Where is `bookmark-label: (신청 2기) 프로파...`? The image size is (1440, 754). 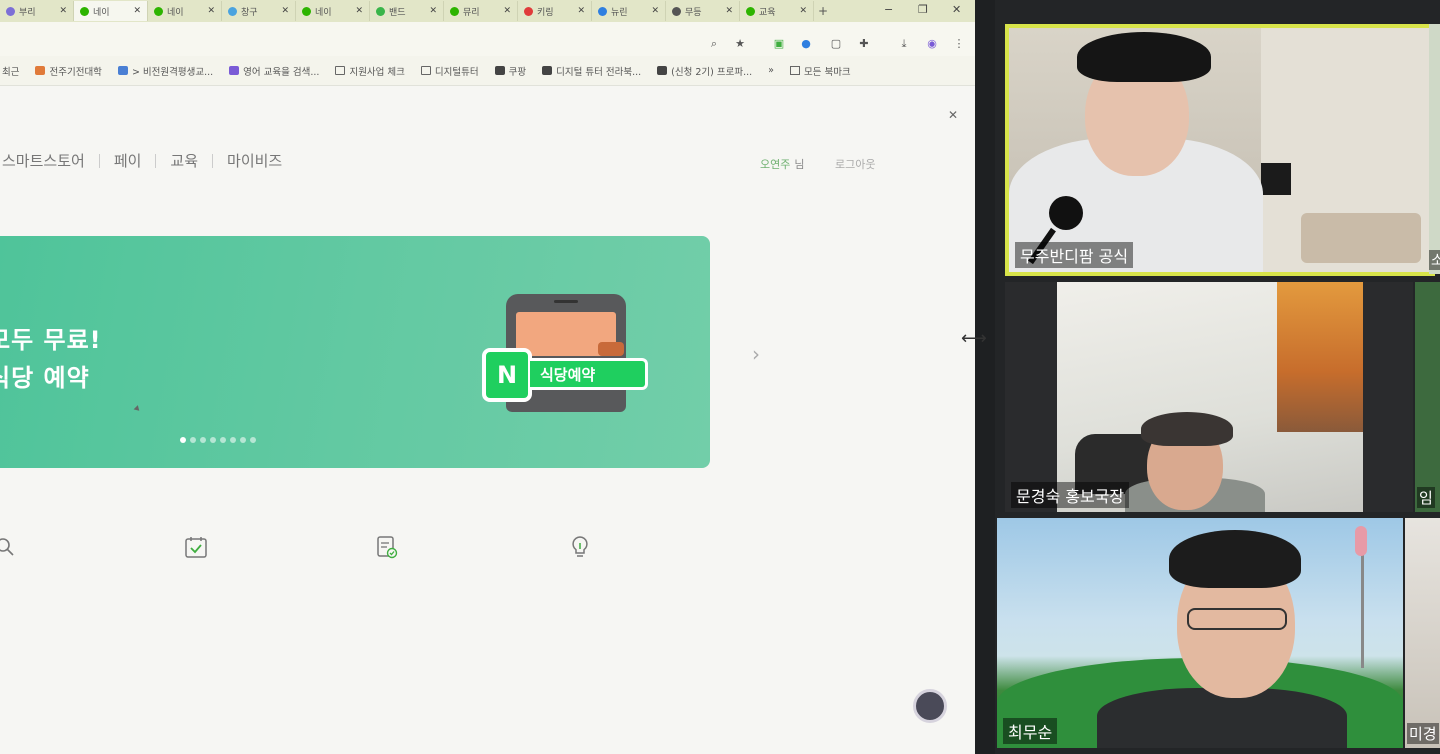
bookmark-label: (신청 2기) 프로파... is located at coordinates (712, 72).